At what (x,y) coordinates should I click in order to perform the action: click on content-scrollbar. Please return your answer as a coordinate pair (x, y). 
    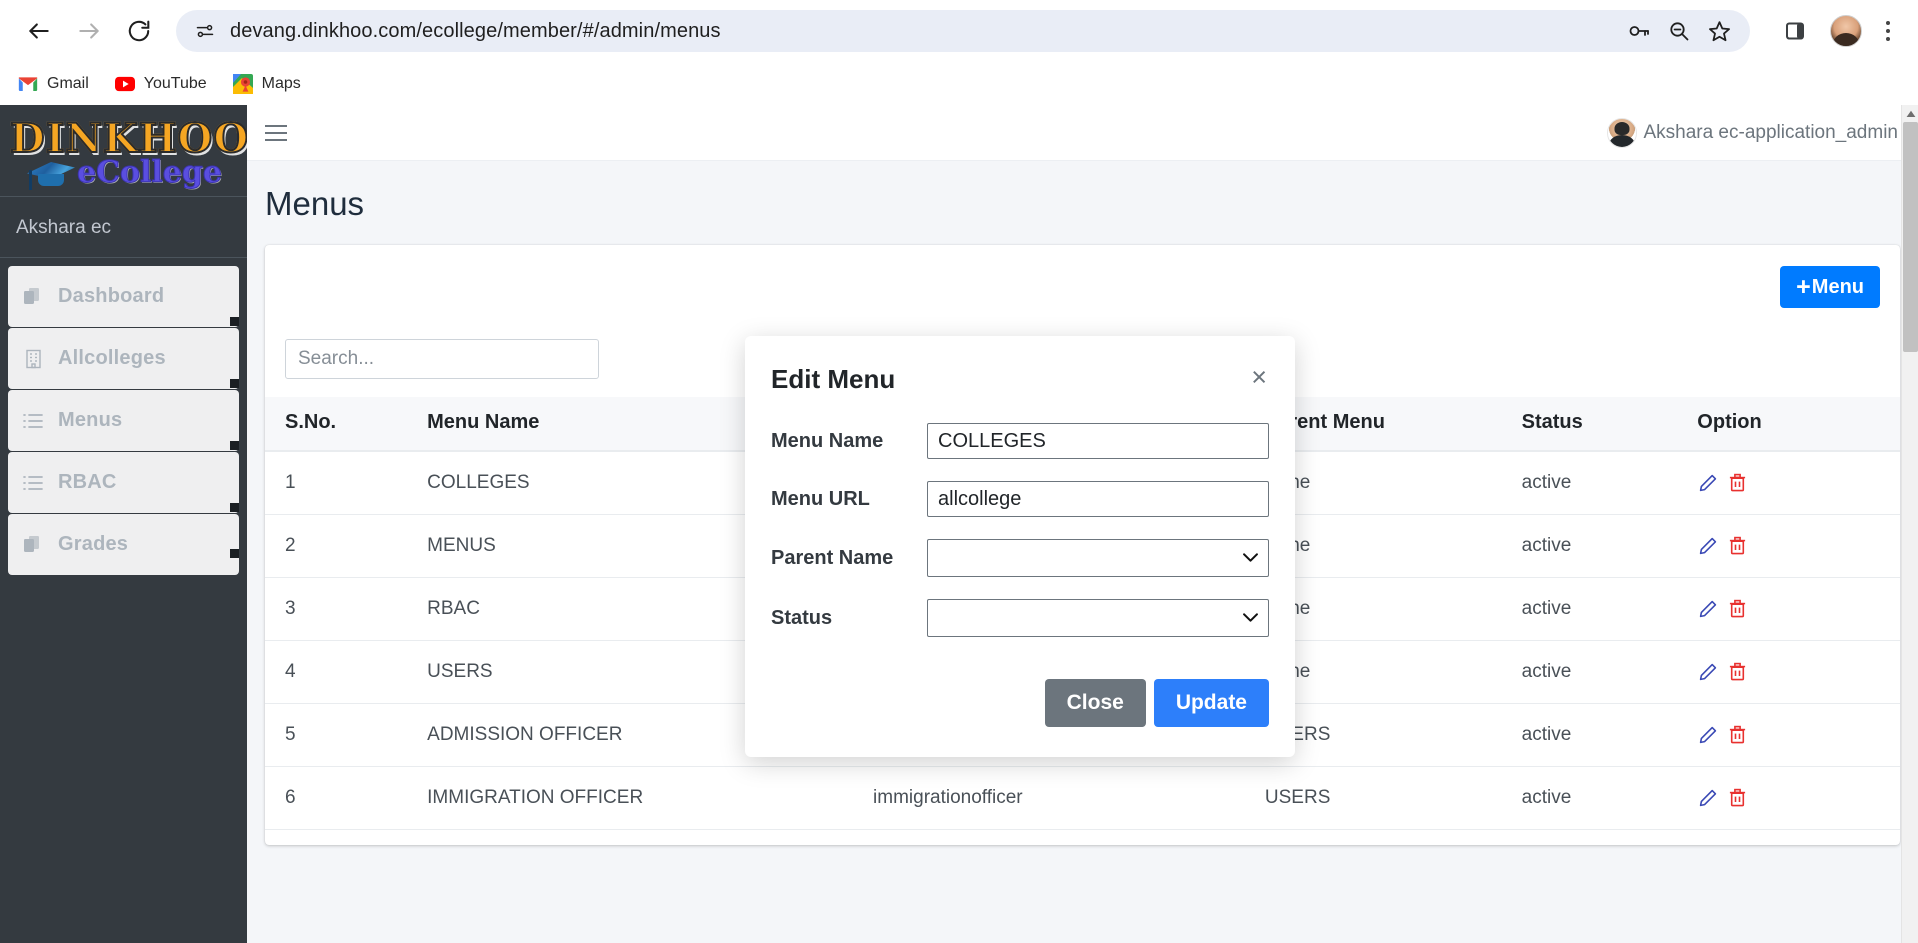
    Looking at the image, I should click on (1909, 524).